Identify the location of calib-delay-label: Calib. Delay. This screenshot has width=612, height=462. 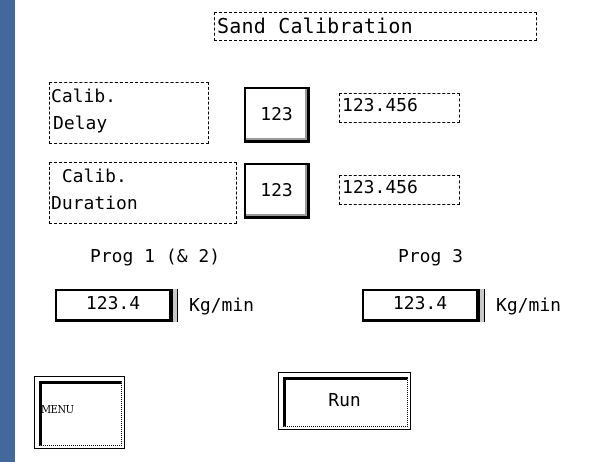
(129, 113).